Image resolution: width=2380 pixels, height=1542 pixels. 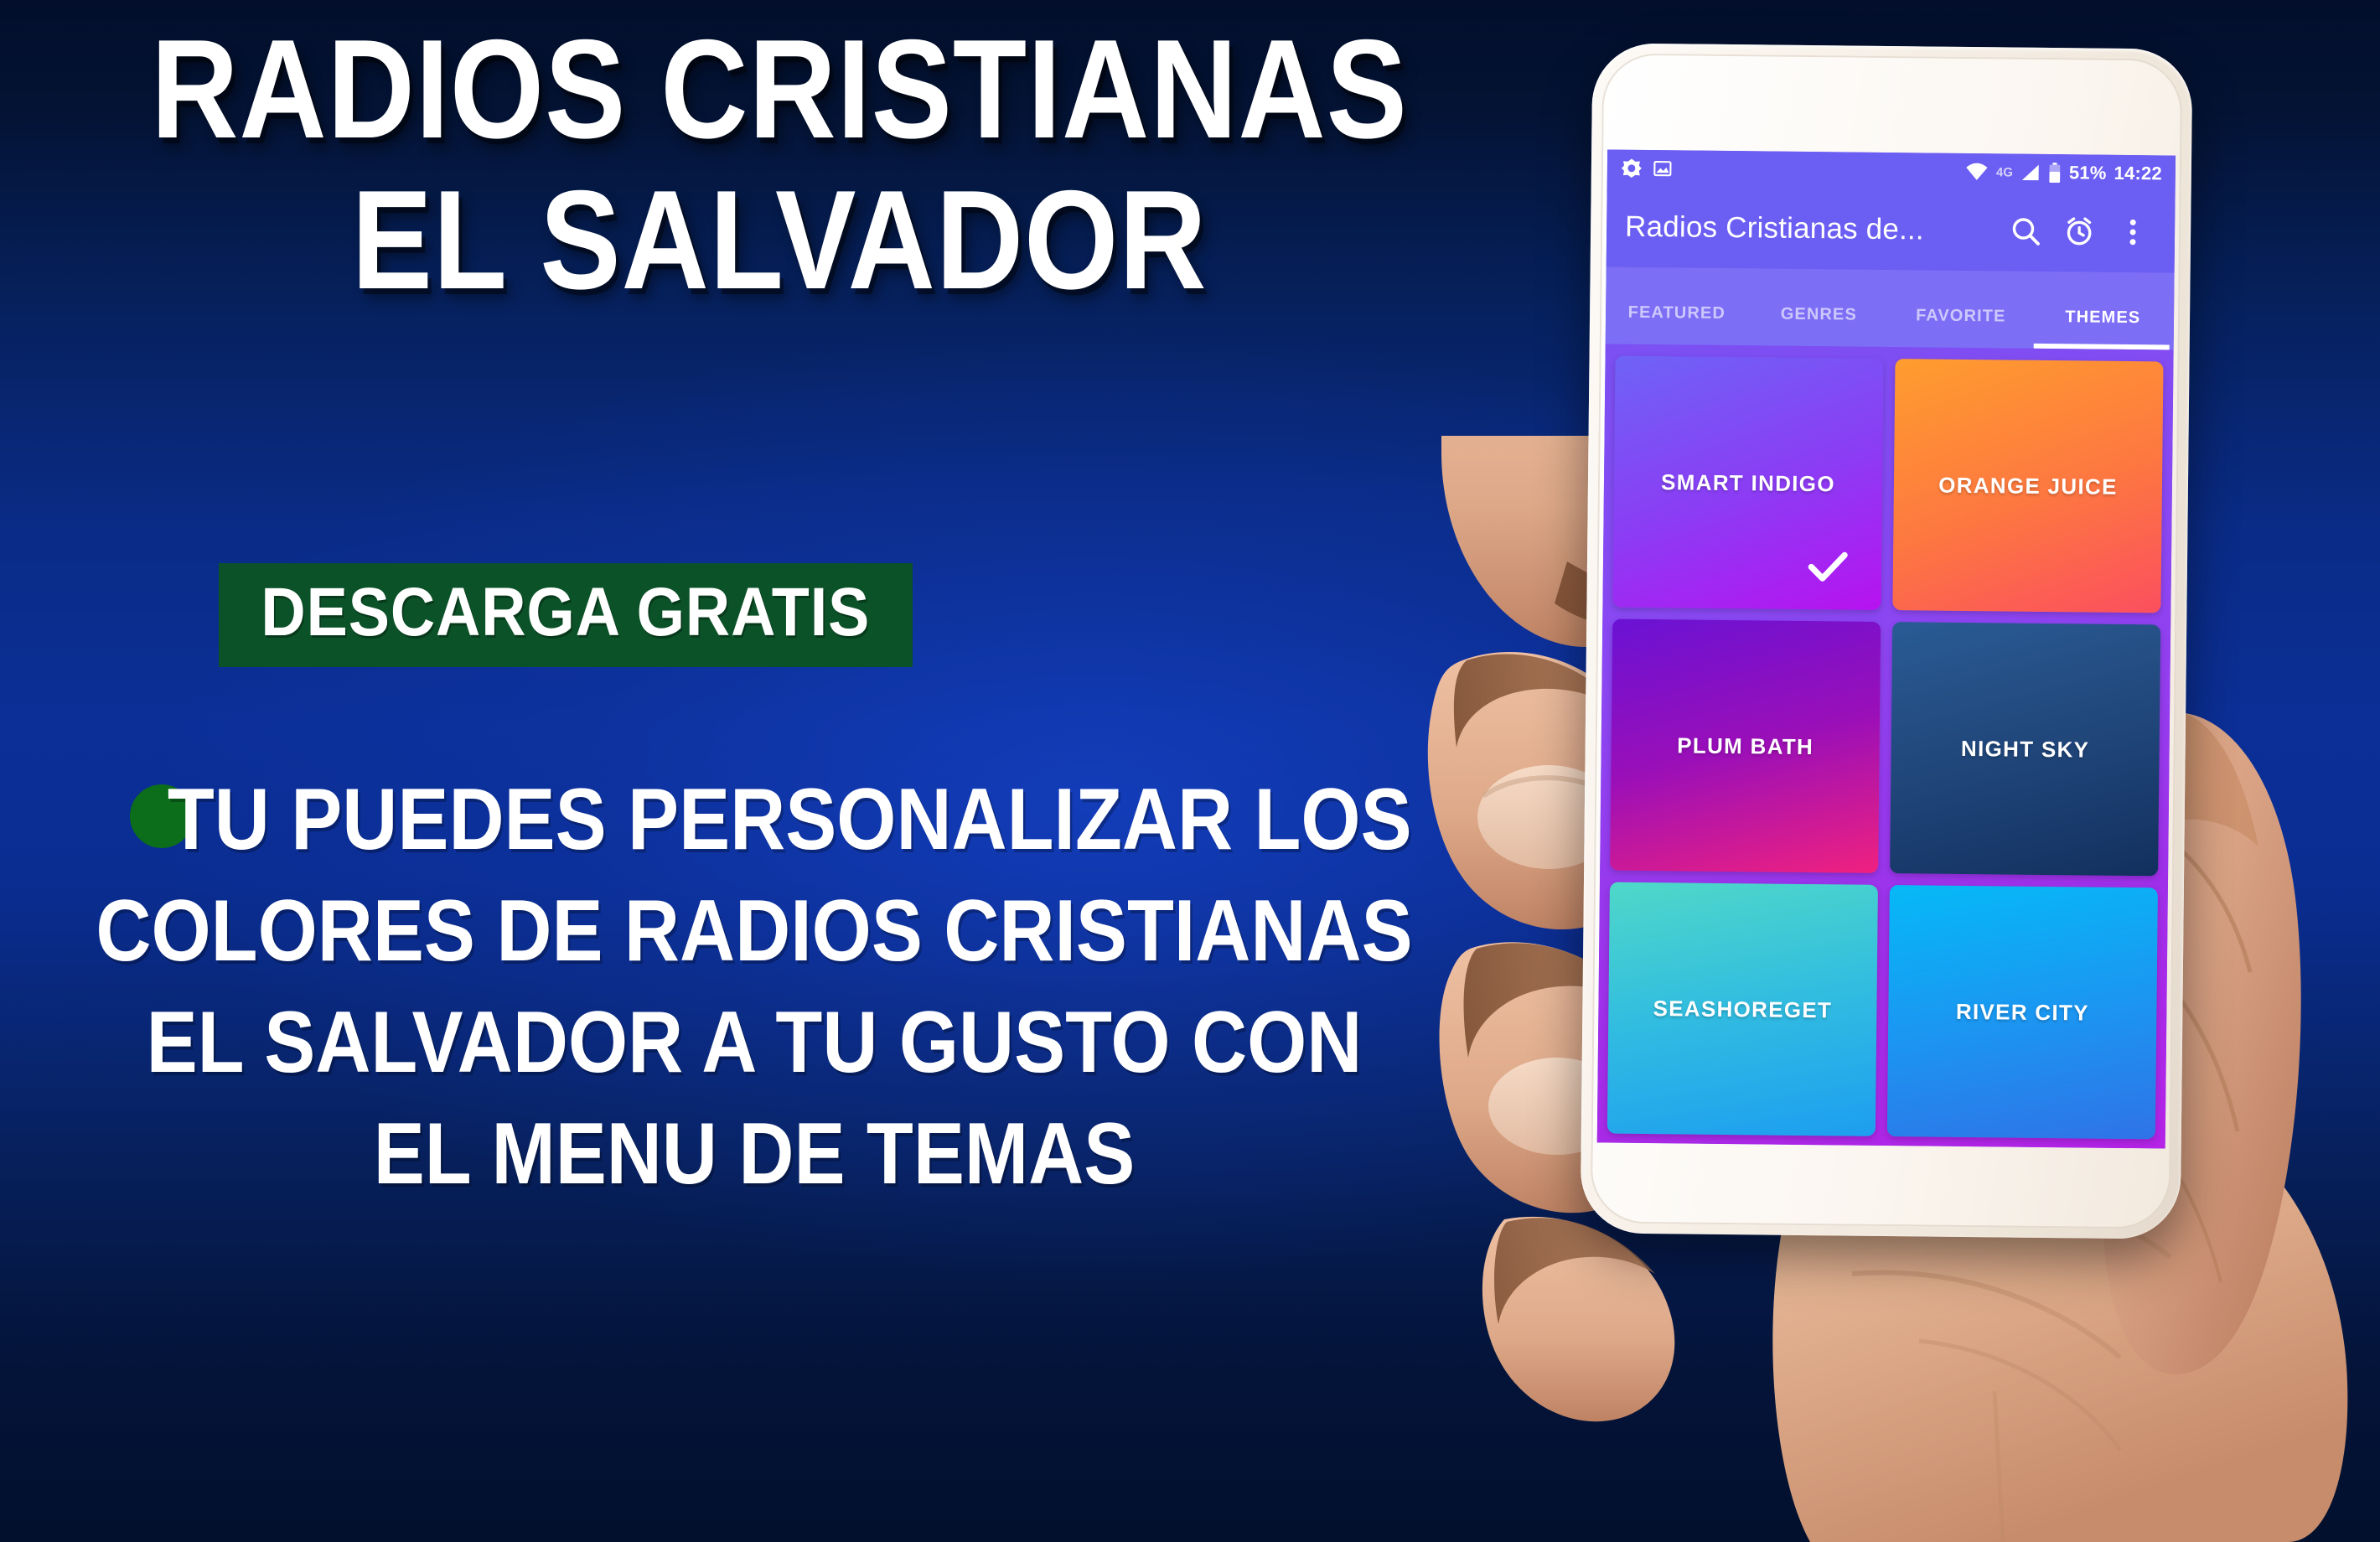 What do you see at coordinates (1819, 325) in the screenshot?
I see `tab-genres: GENRES` at bounding box center [1819, 325].